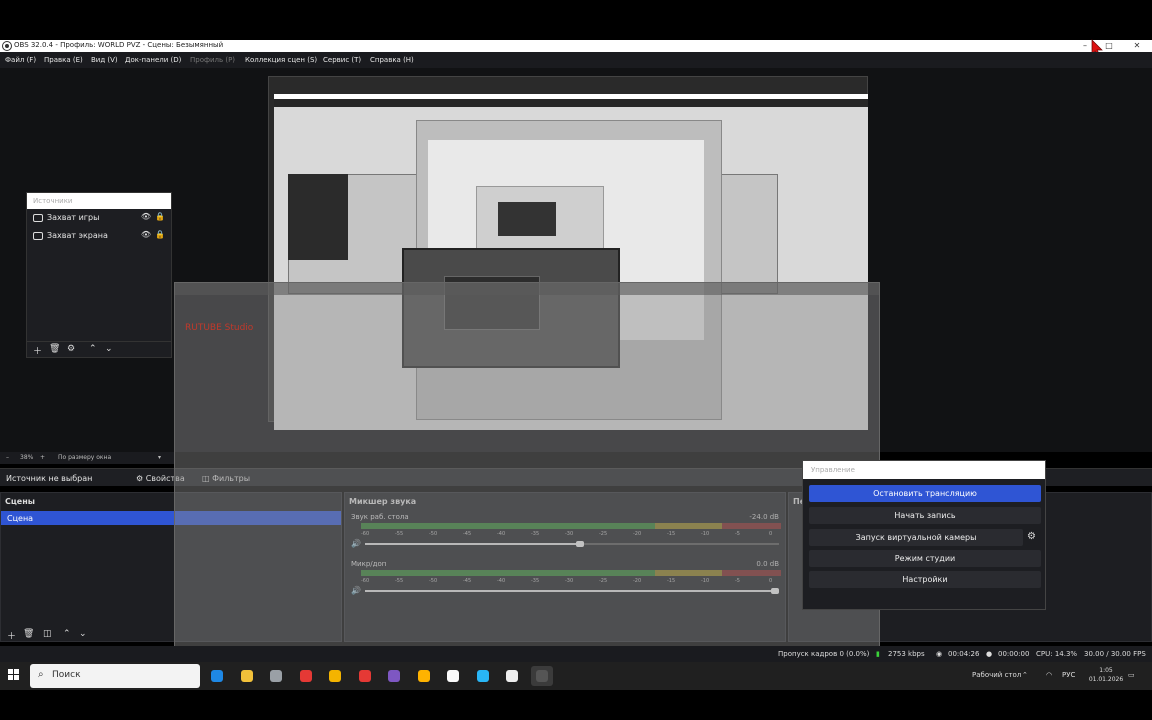 The height and width of the screenshot is (720, 1152). I want to click on settings-button: Настройки, so click(925, 579).